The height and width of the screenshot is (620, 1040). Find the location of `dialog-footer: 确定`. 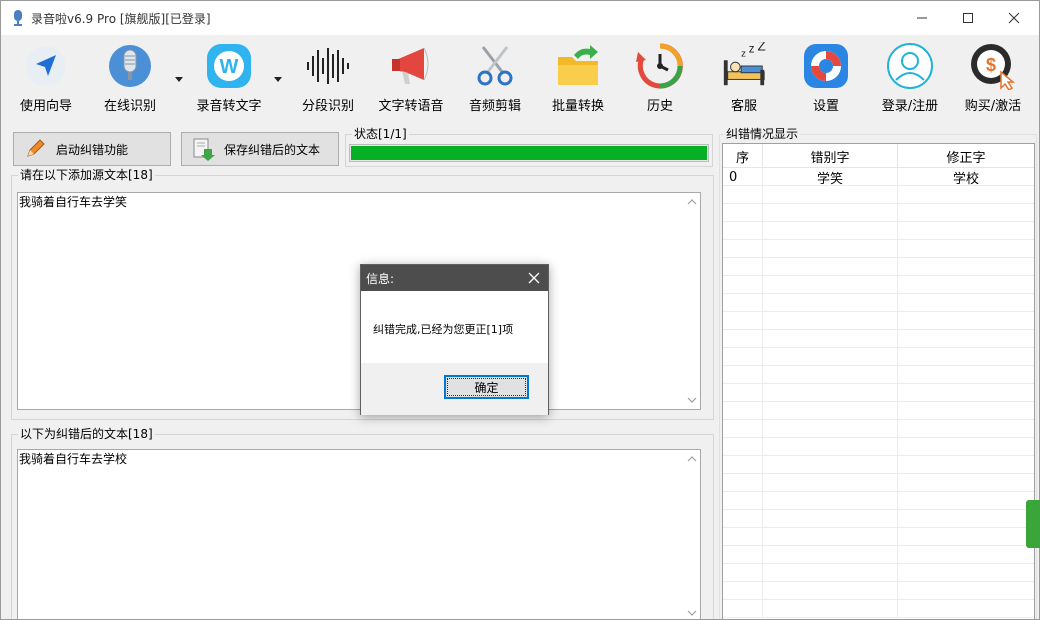

dialog-footer: 确定 is located at coordinates (454, 389).